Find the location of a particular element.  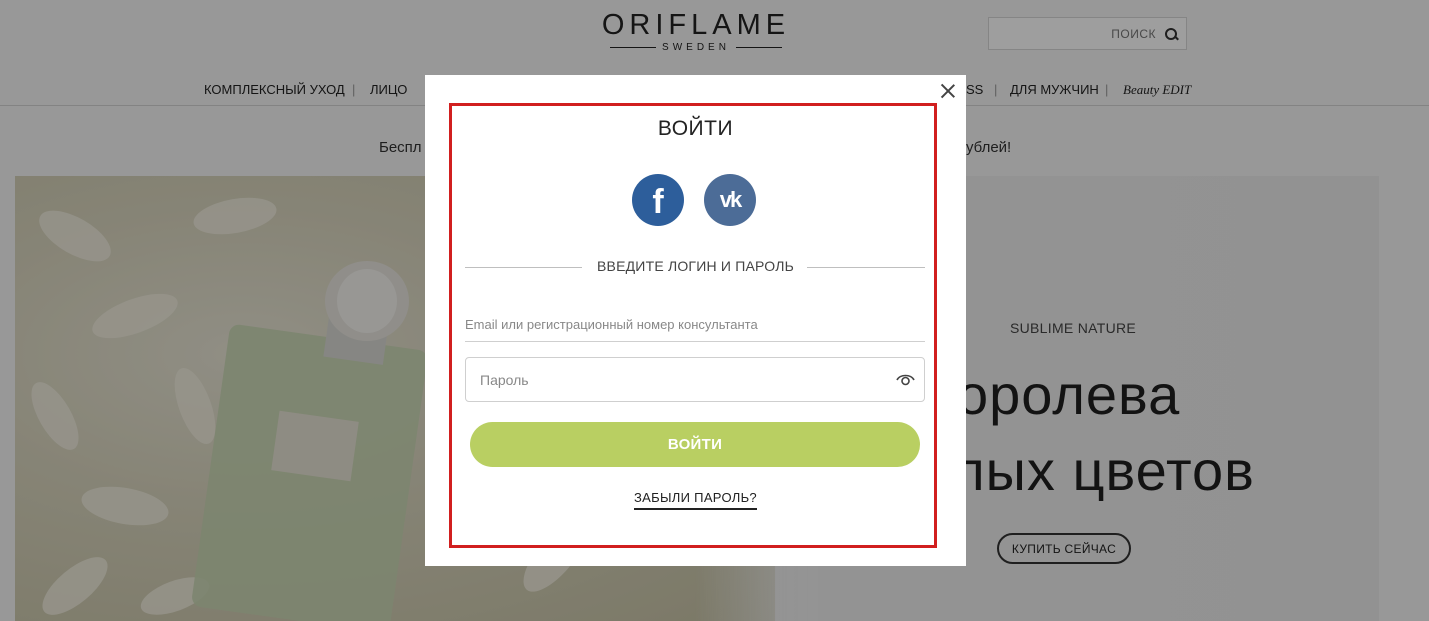

password-field-wrap is located at coordinates (695, 379).